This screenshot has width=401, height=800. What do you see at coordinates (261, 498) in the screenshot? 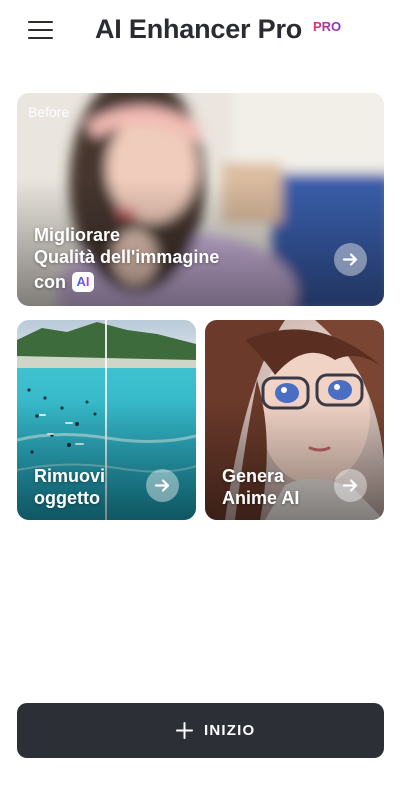
I see `anime-title-line2: Anime AI` at bounding box center [261, 498].